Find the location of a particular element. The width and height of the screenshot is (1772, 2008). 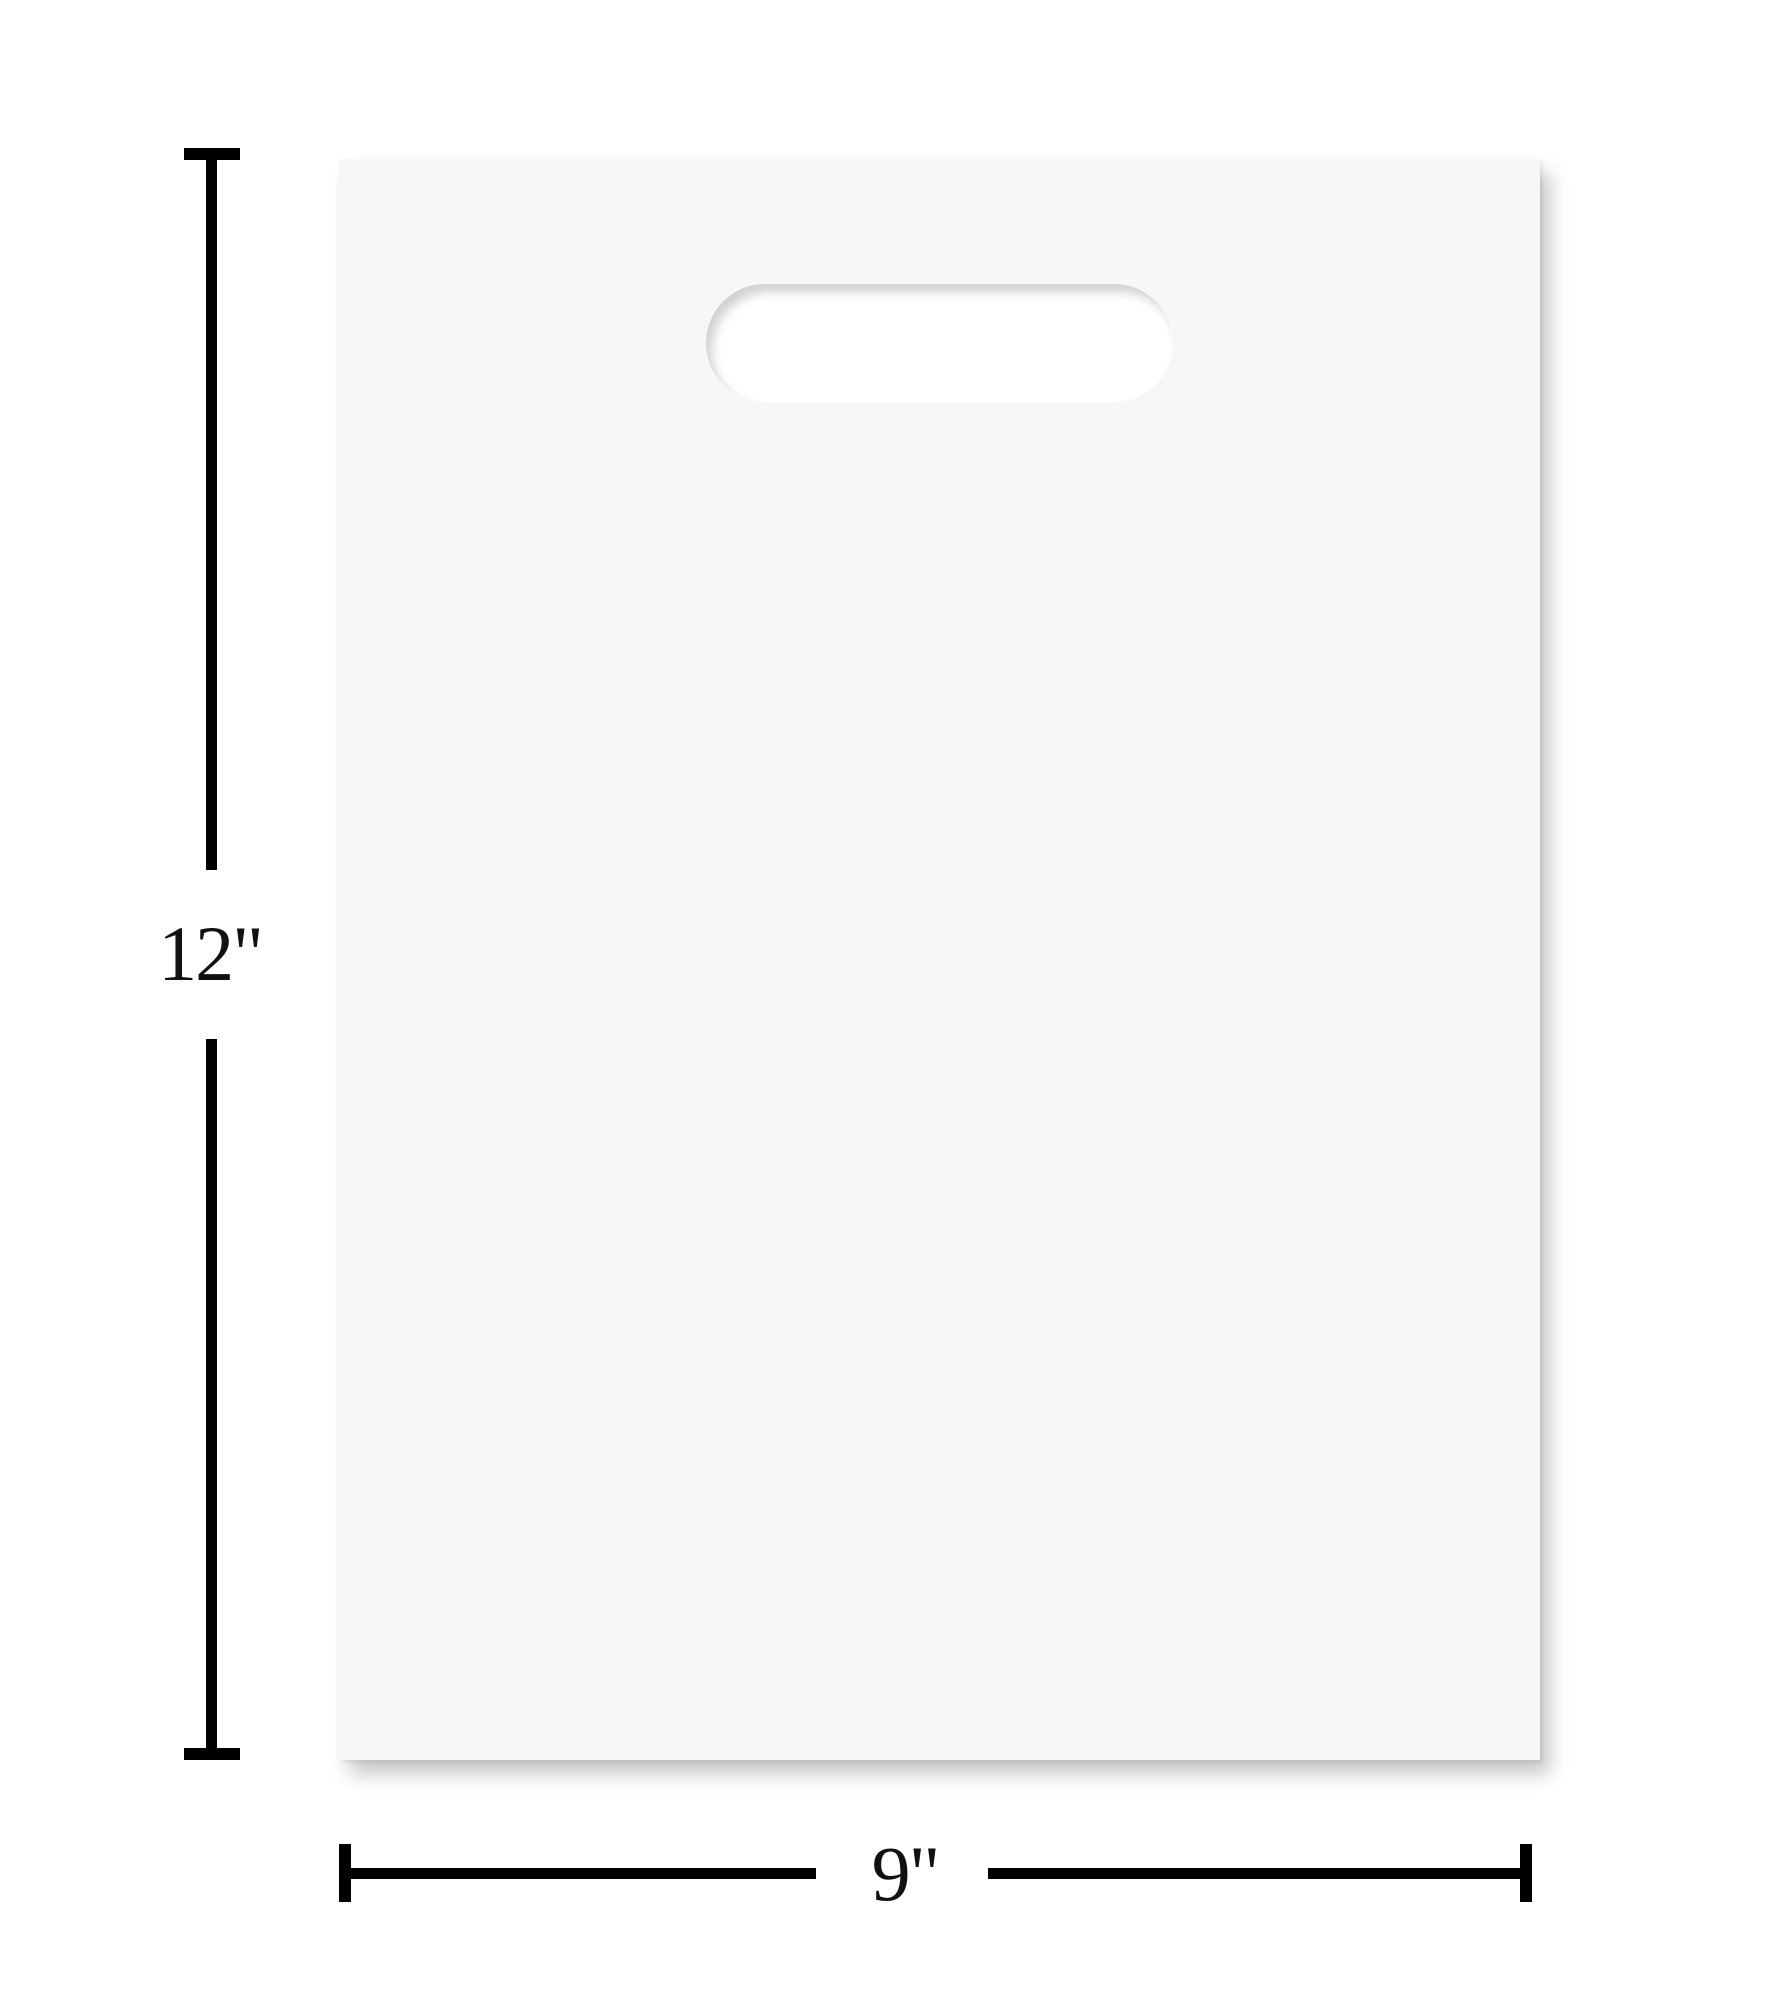

height-label: 12" is located at coordinates (211, 953).